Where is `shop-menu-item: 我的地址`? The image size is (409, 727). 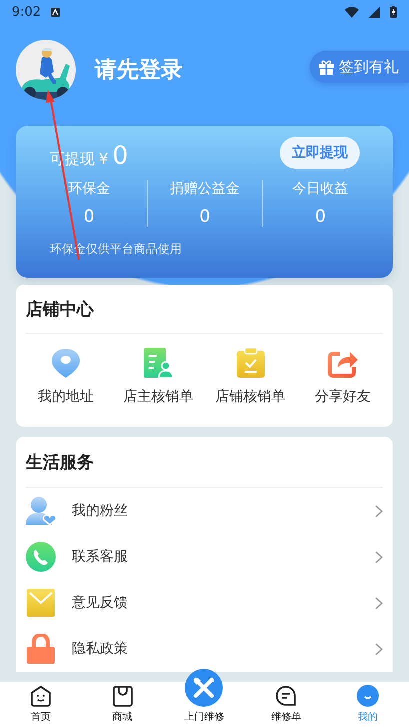 shop-menu-item: 我的地址 is located at coordinates (66, 397).